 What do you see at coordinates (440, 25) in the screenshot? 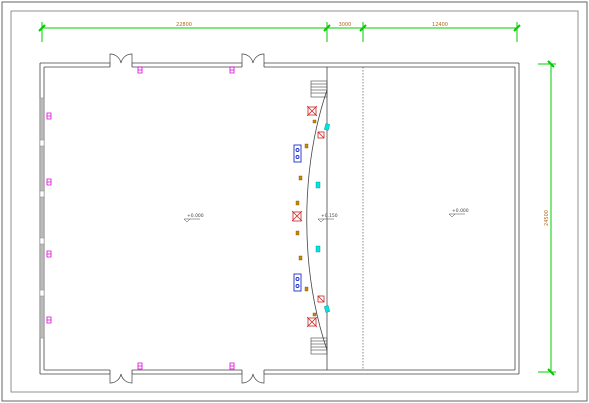
I see `dimension-label-12400: 12400` at bounding box center [440, 25].